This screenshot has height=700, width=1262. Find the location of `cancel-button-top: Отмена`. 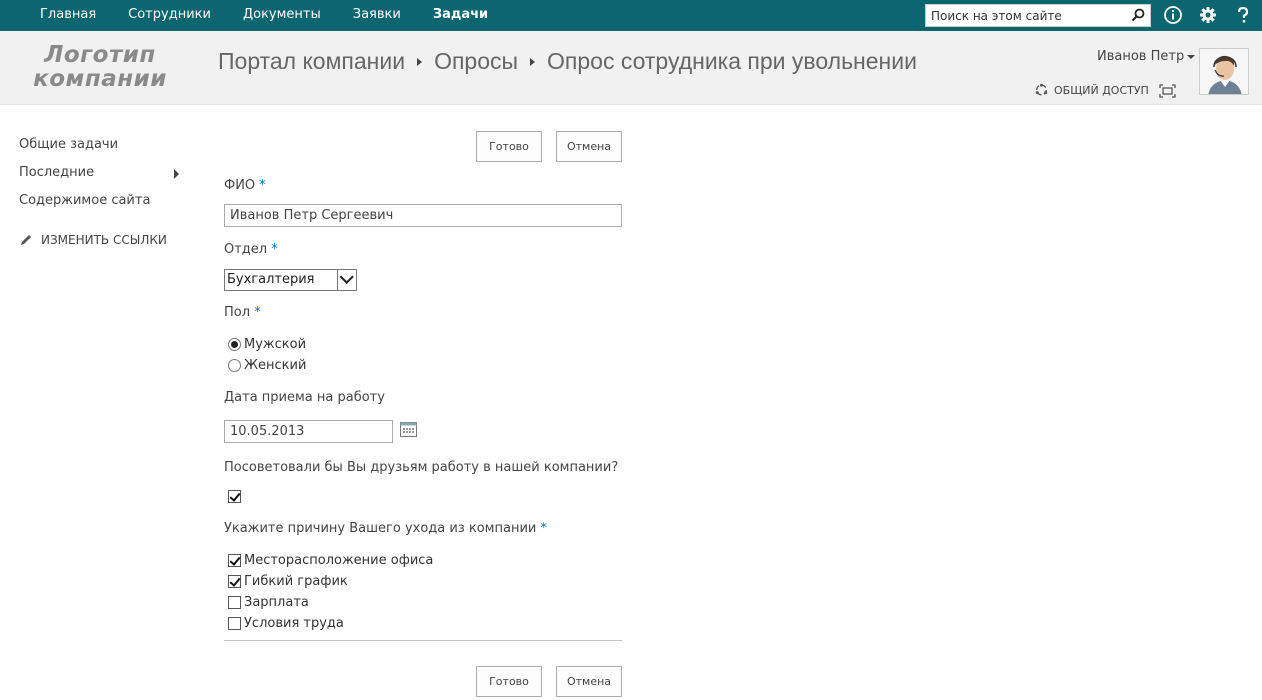

cancel-button-top: Отмена is located at coordinates (589, 146).